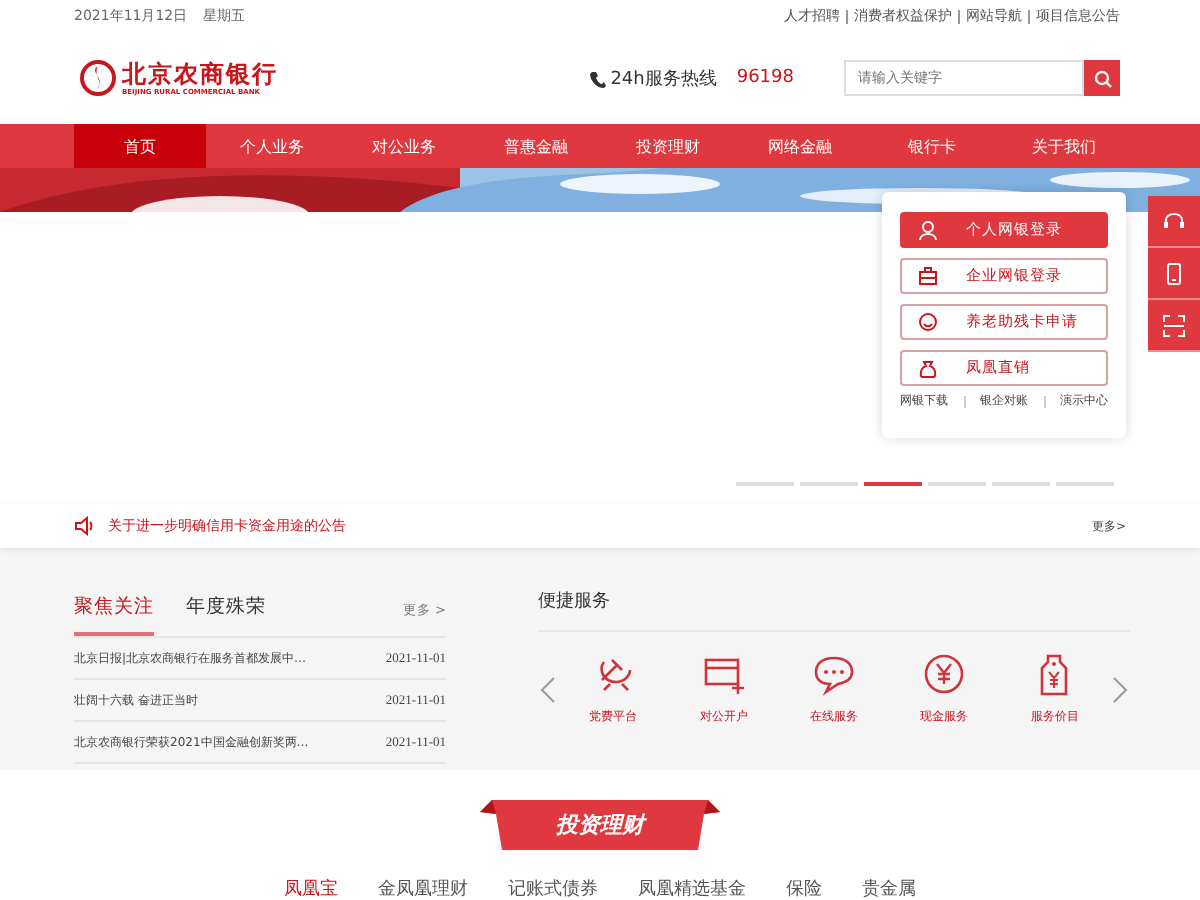 The image size is (1200, 900). Describe the element at coordinates (311, 890) in the screenshot. I see `product-tab: 凤凰宝` at that location.